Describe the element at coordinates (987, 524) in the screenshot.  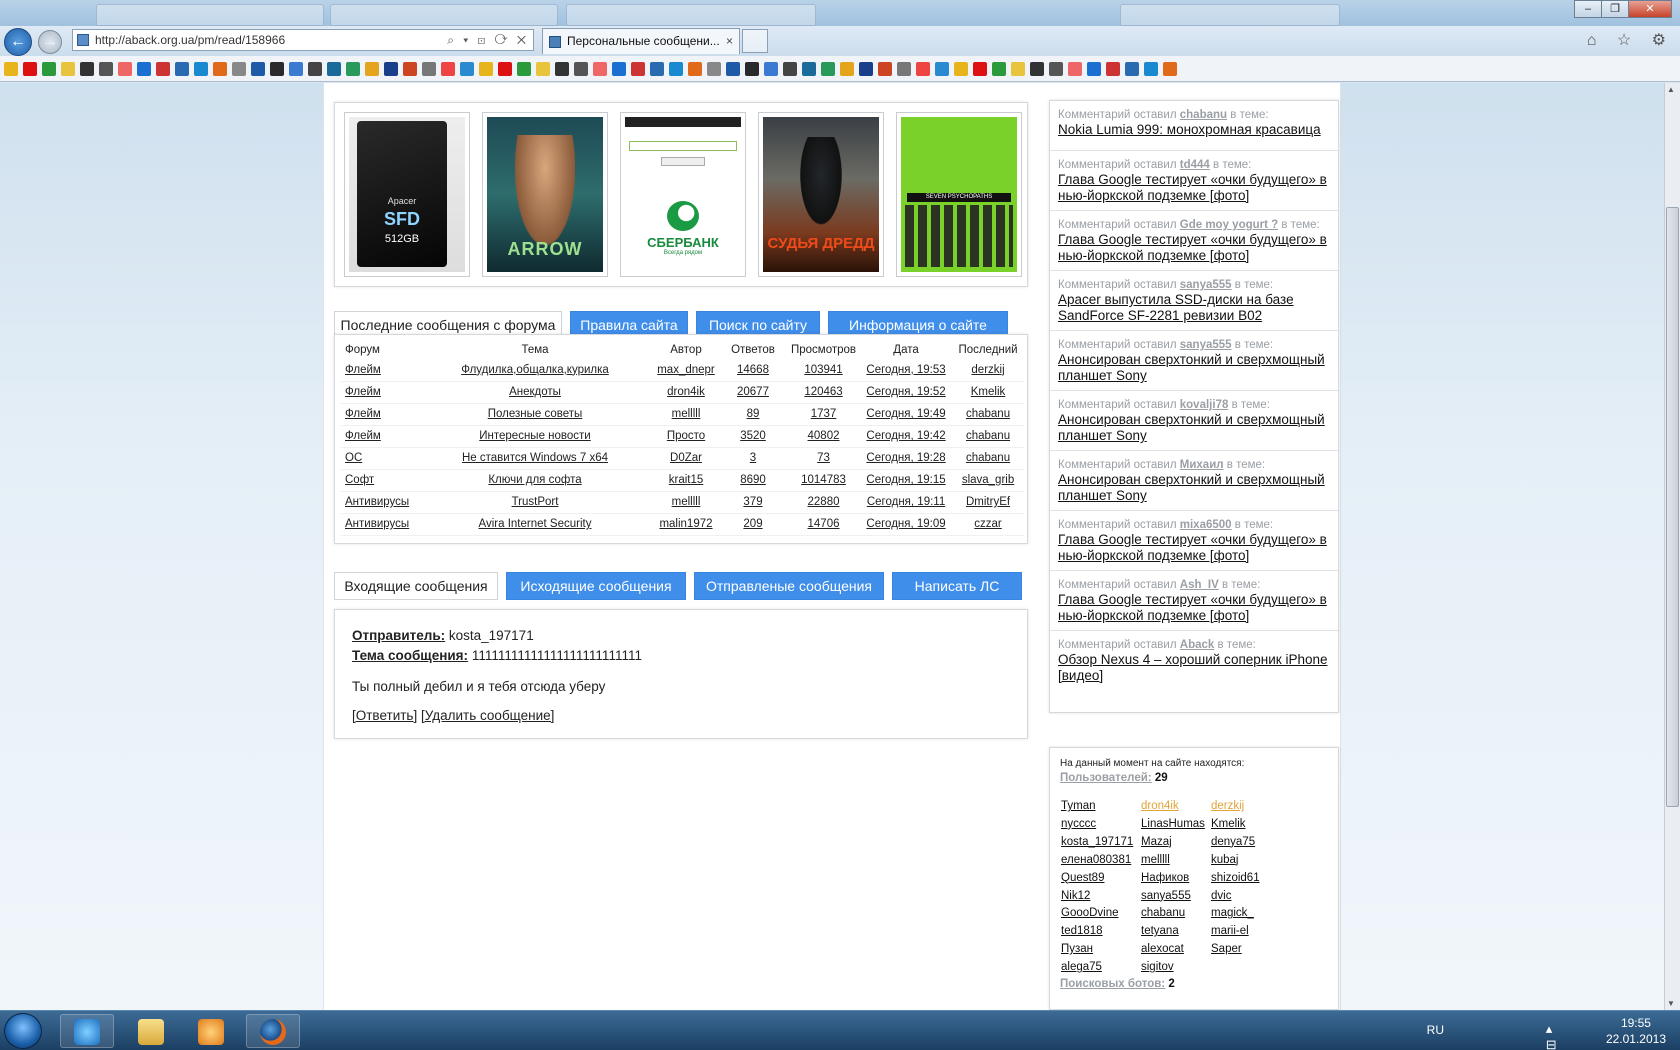
I see `last-poster-link: czzar` at that location.